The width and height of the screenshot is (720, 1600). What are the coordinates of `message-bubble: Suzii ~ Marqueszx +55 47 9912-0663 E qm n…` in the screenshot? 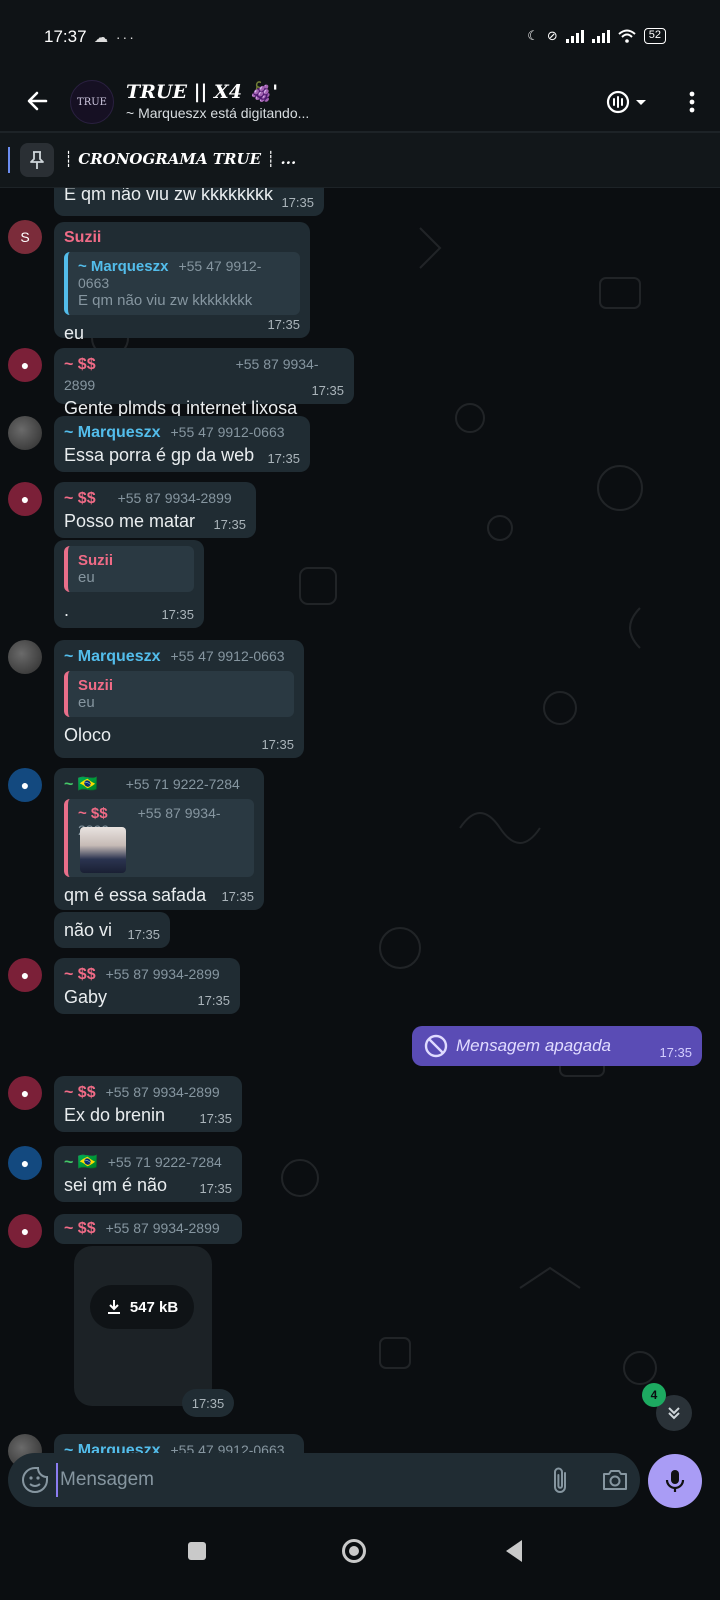 It's located at (182, 282).